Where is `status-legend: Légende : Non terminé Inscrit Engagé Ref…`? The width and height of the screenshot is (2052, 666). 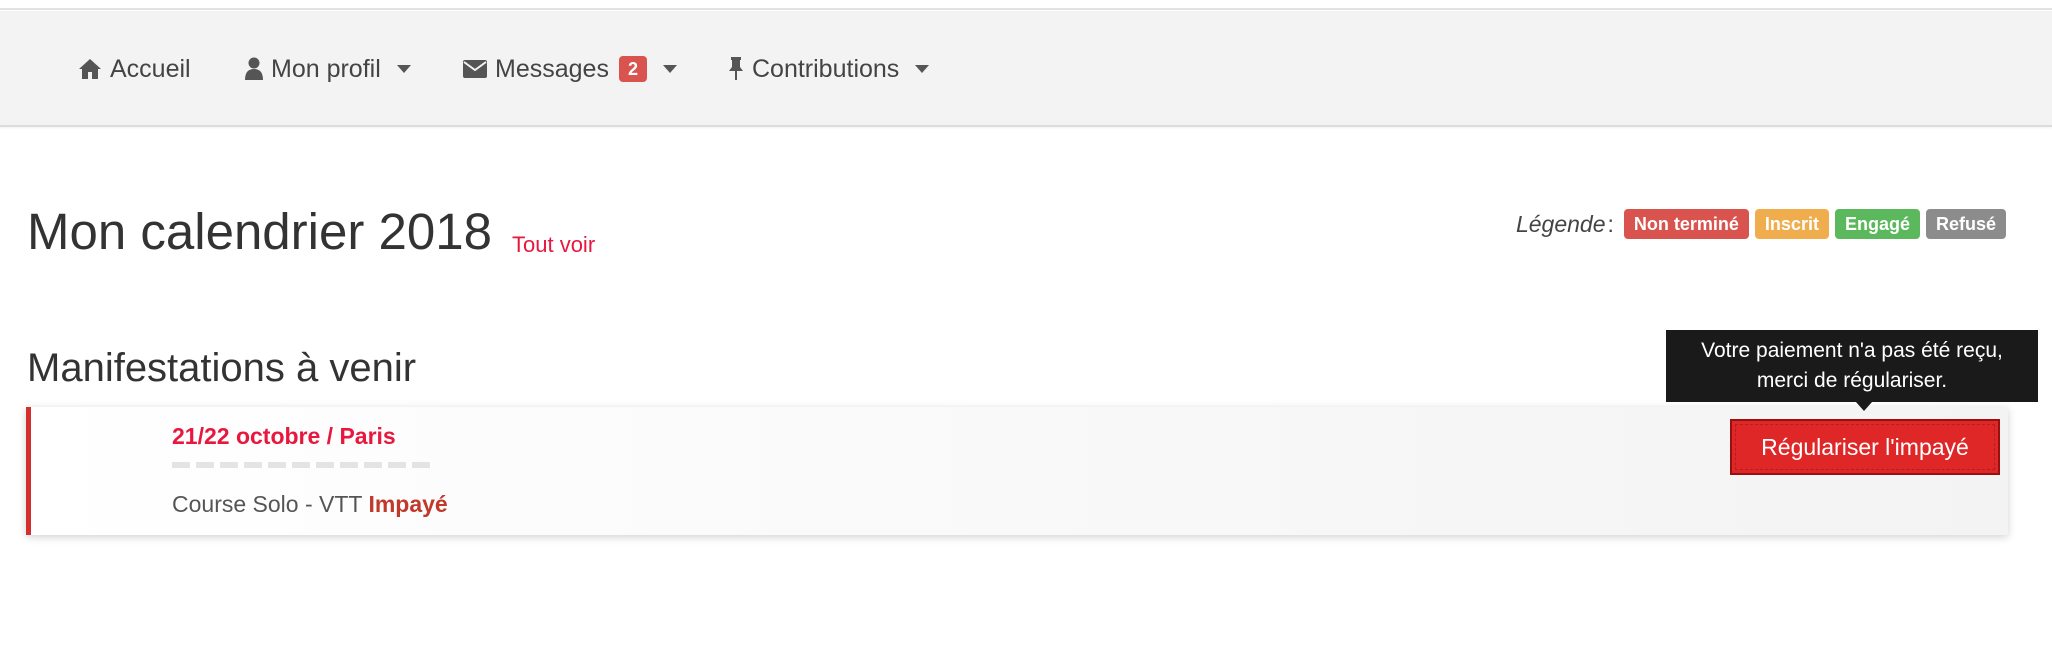
status-legend: Légende : Non terminé Inscrit Engagé Ref… is located at coordinates (1761, 224).